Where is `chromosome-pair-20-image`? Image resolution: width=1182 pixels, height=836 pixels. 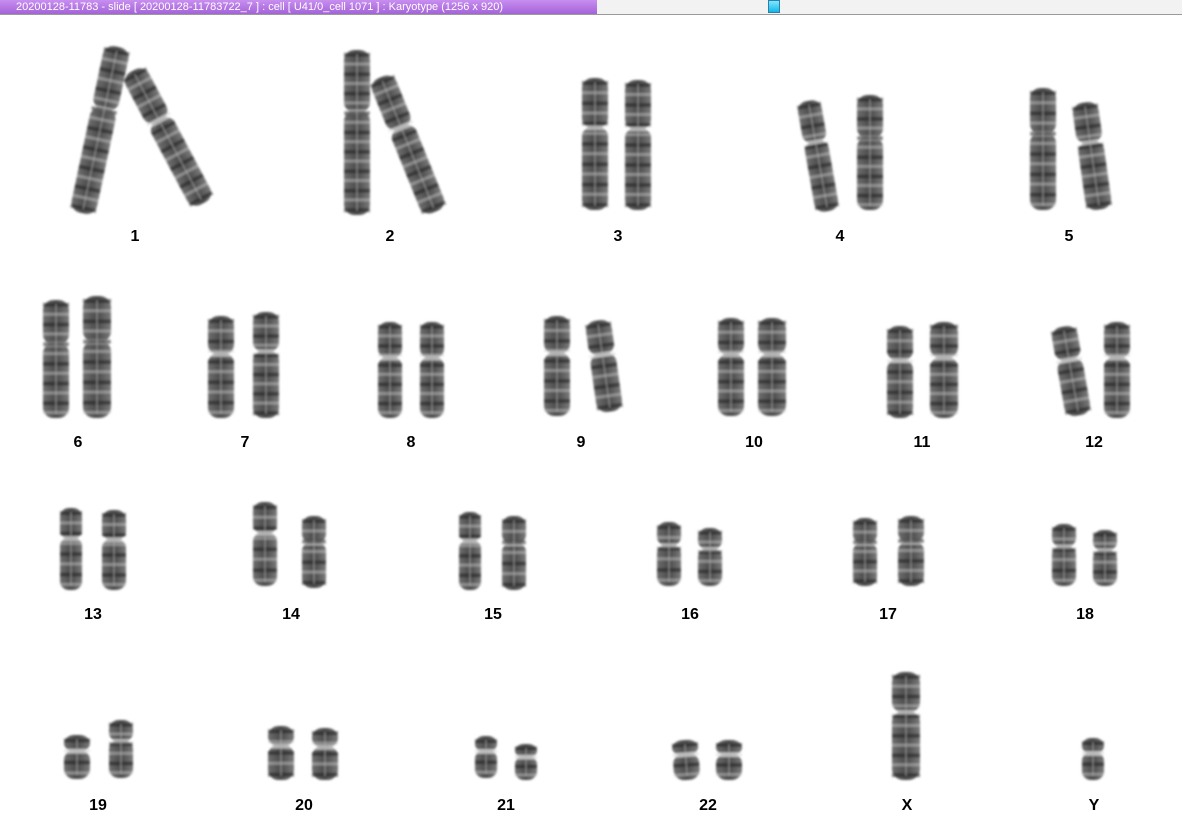 chromosome-pair-20-image is located at coordinates (303, 753).